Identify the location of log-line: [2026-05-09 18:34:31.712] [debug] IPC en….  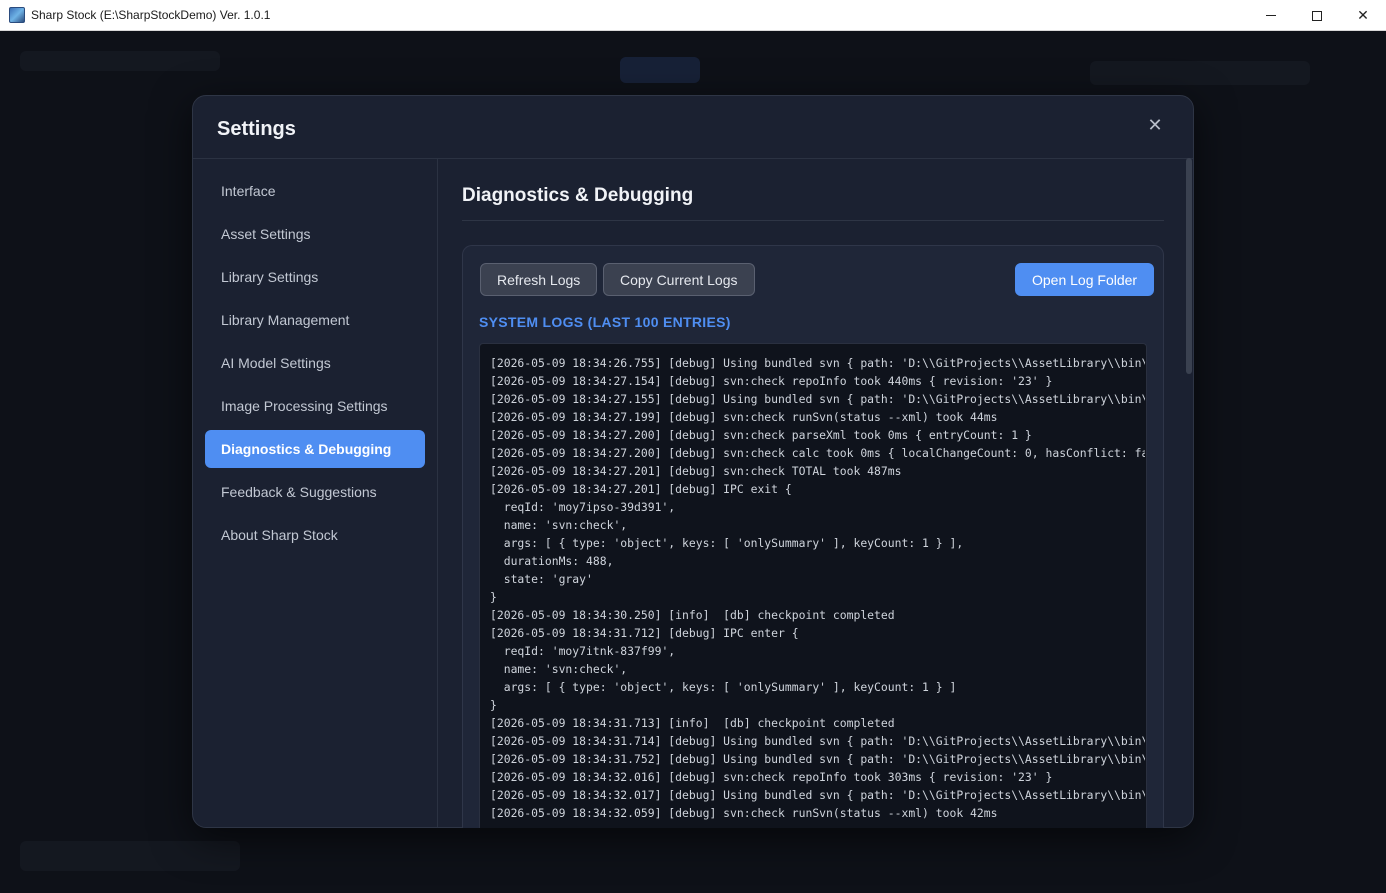
(644, 633).